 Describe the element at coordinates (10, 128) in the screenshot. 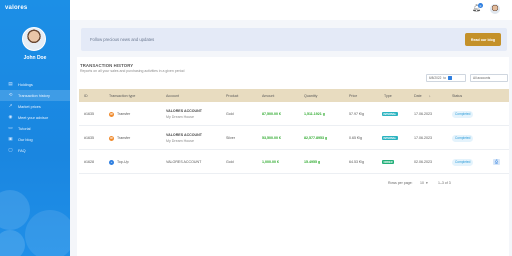

I see `book-icon: ▭` at that location.